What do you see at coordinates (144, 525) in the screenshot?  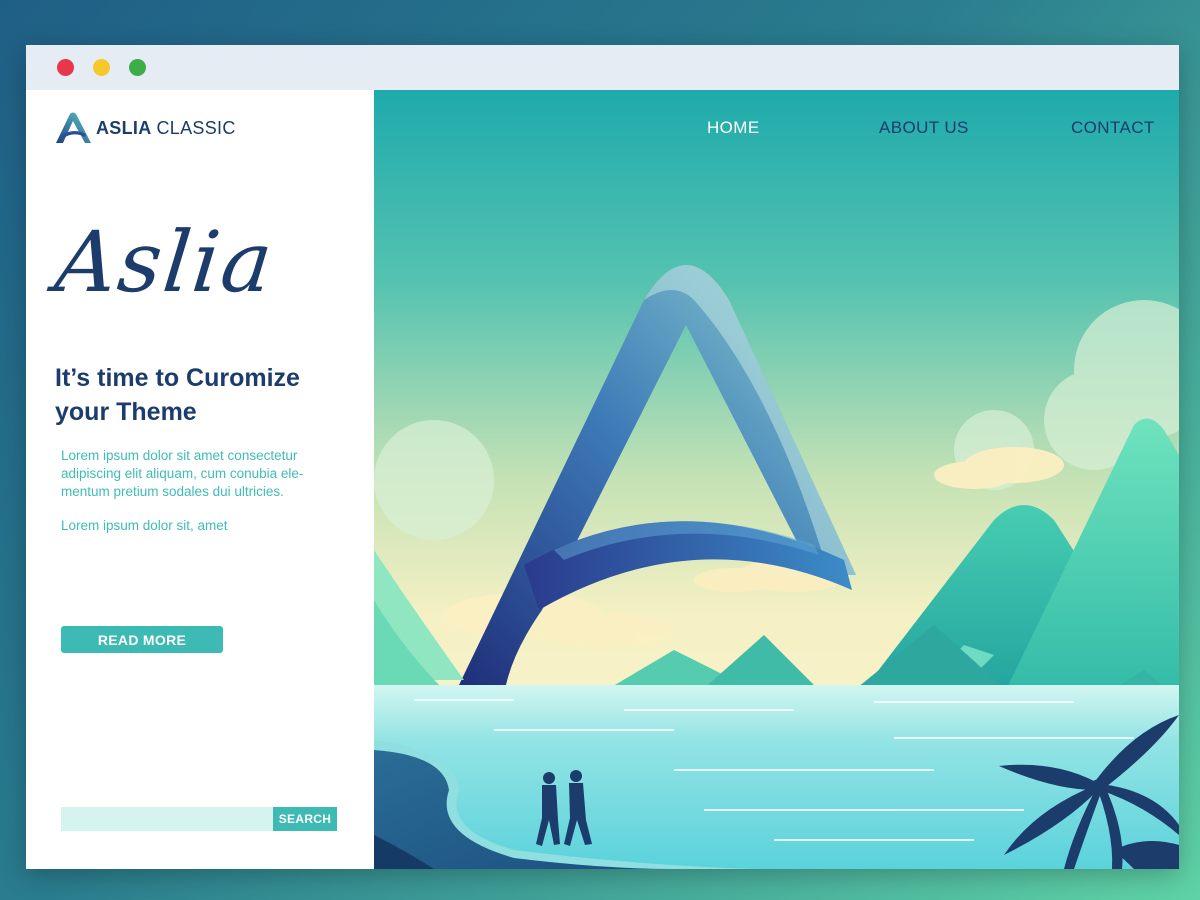 I see `secondary-paragraph: Lorem ipsum dolor sit, amet` at bounding box center [144, 525].